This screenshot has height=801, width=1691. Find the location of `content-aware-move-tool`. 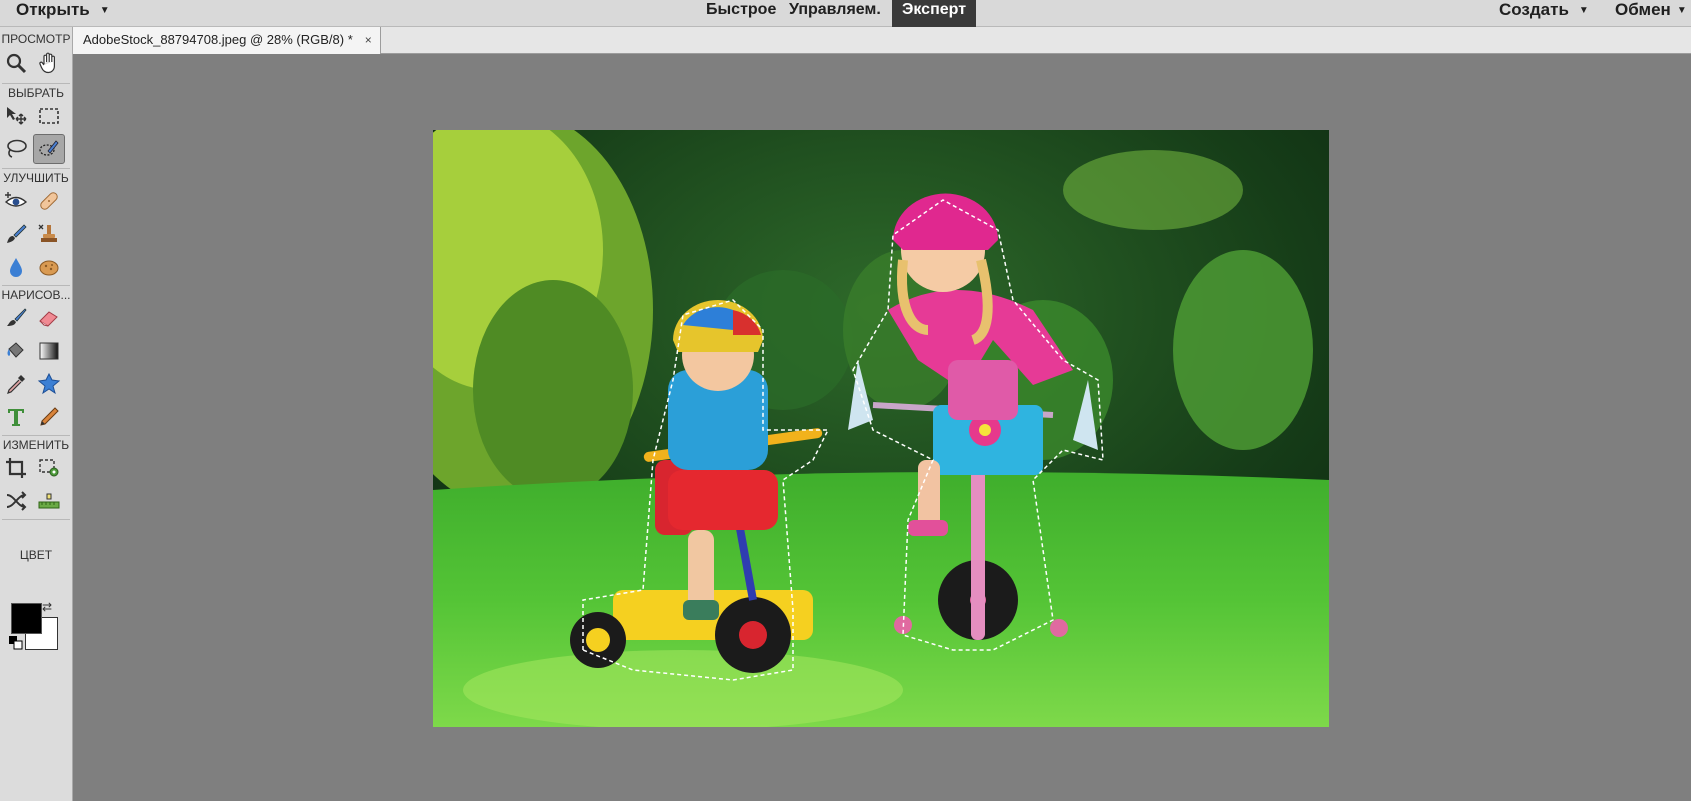

content-aware-move-tool is located at coordinates (16, 501).